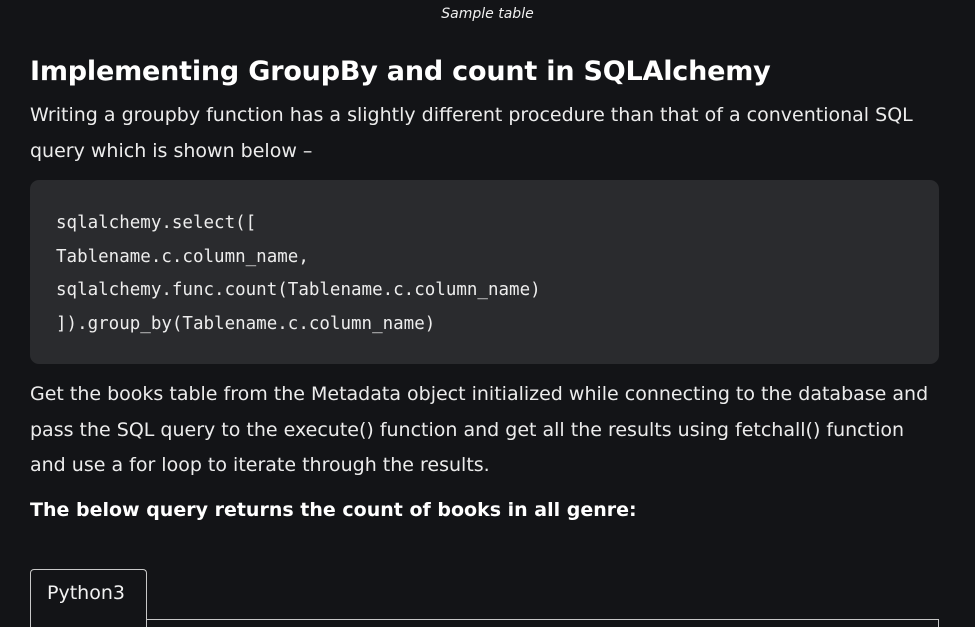  I want to click on tab-python3: Python3, so click(88, 598).